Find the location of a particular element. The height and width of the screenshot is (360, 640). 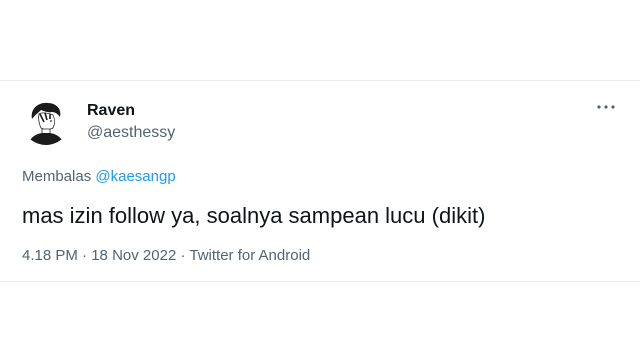

person-silhouette-avatar-icon is located at coordinates (46, 121).